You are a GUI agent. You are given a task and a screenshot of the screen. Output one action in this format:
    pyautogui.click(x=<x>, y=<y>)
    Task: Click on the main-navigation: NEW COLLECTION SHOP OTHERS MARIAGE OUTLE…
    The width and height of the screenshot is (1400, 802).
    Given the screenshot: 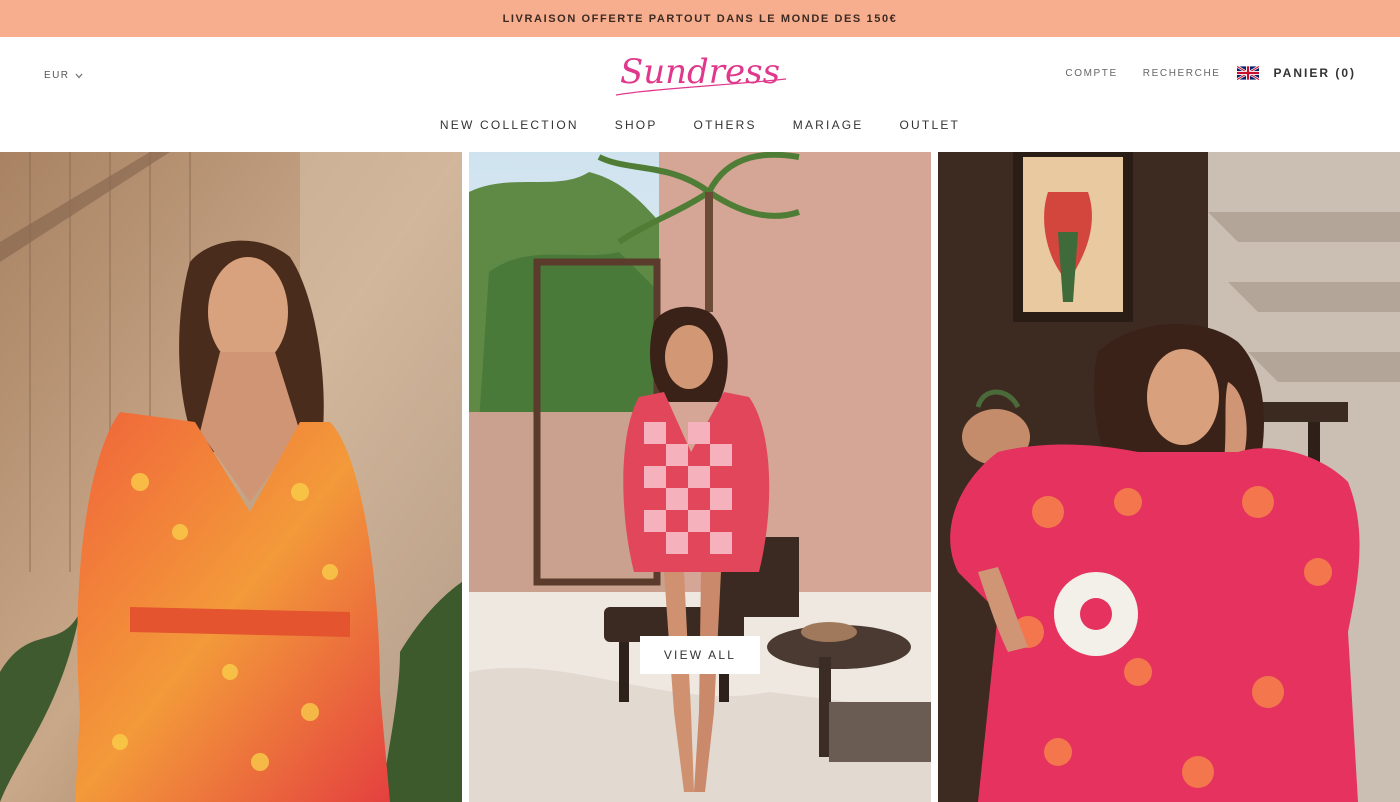 What is the action you would take?
    pyautogui.click(x=700, y=125)
    